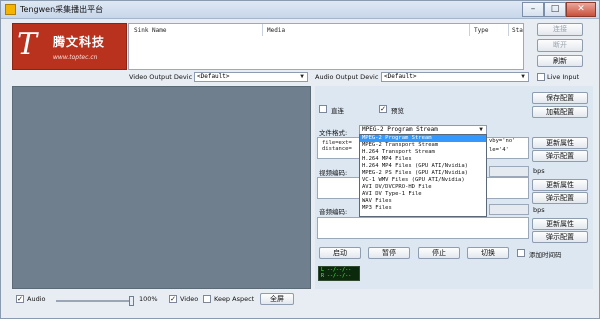 The height and width of the screenshot is (319, 600). Describe the element at coordinates (173, 299) in the screenshot. I see `video-checkbox: ✓` at that location.